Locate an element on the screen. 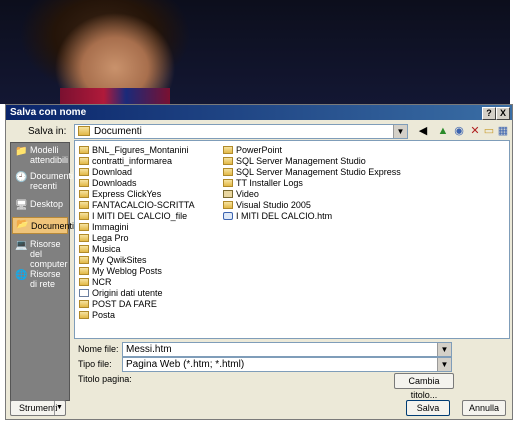  network-icon: 🌐 is located at coordinates (21, 275).